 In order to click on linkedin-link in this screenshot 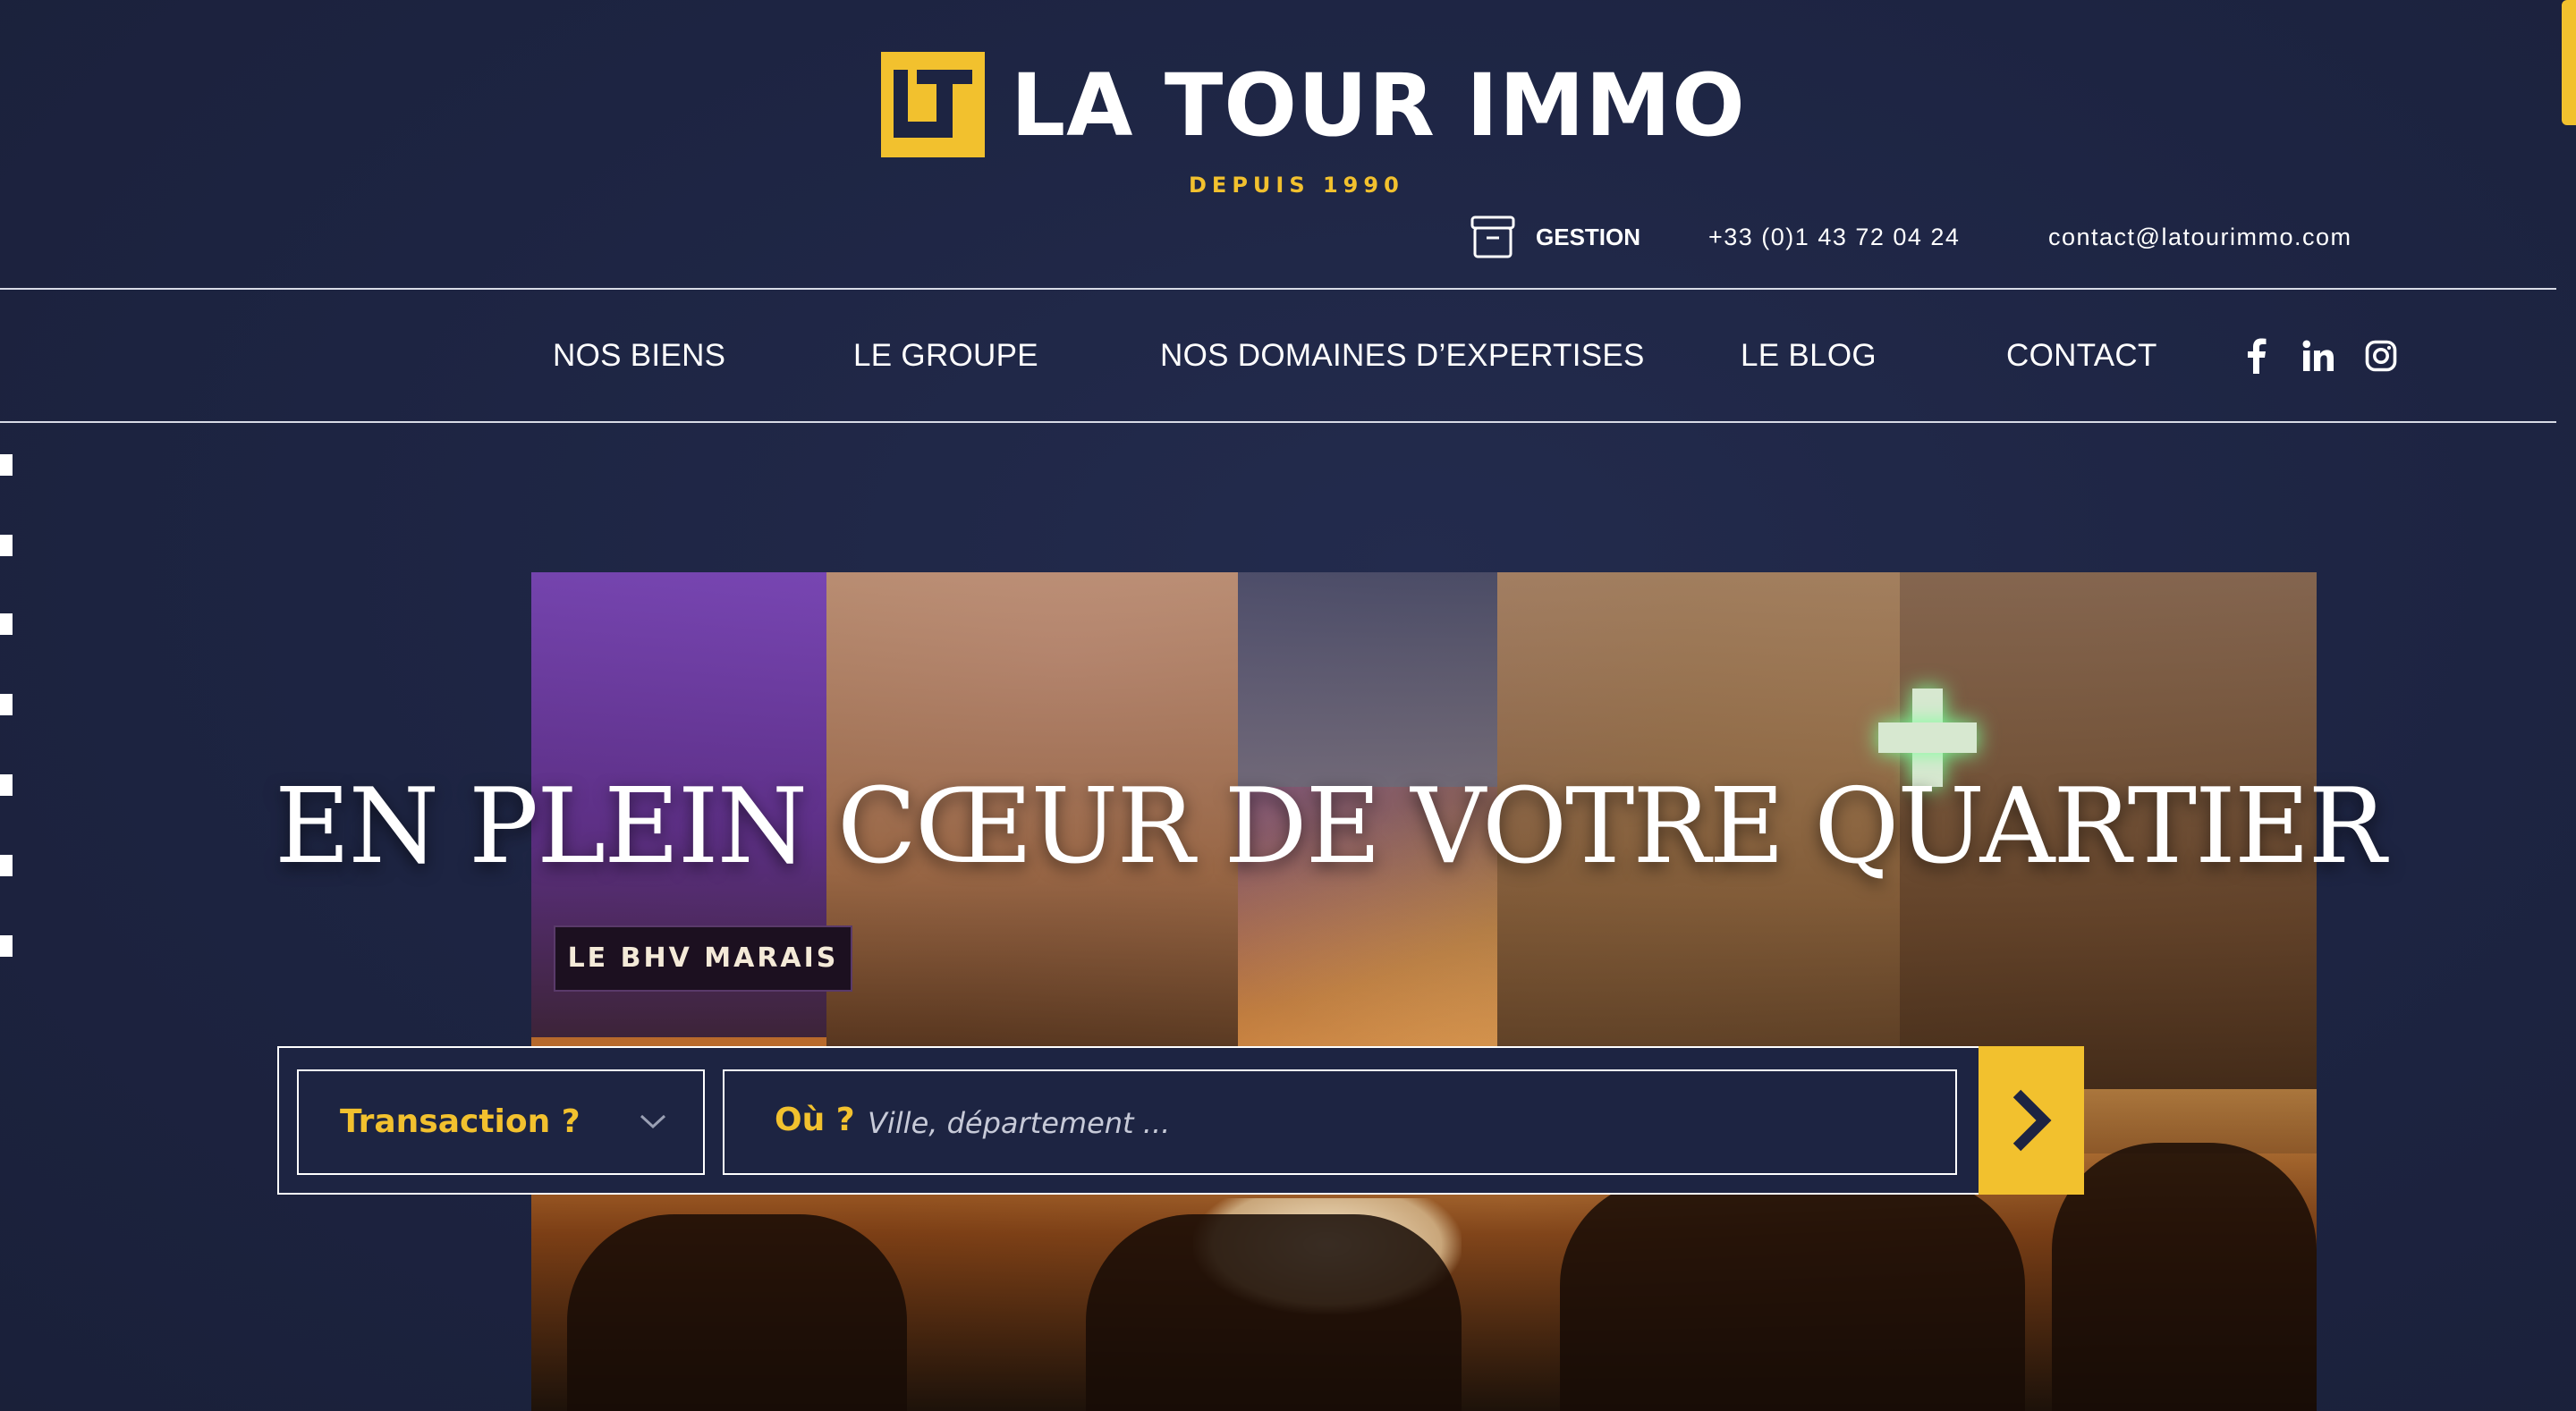, I will do `click(2318, 356)`.